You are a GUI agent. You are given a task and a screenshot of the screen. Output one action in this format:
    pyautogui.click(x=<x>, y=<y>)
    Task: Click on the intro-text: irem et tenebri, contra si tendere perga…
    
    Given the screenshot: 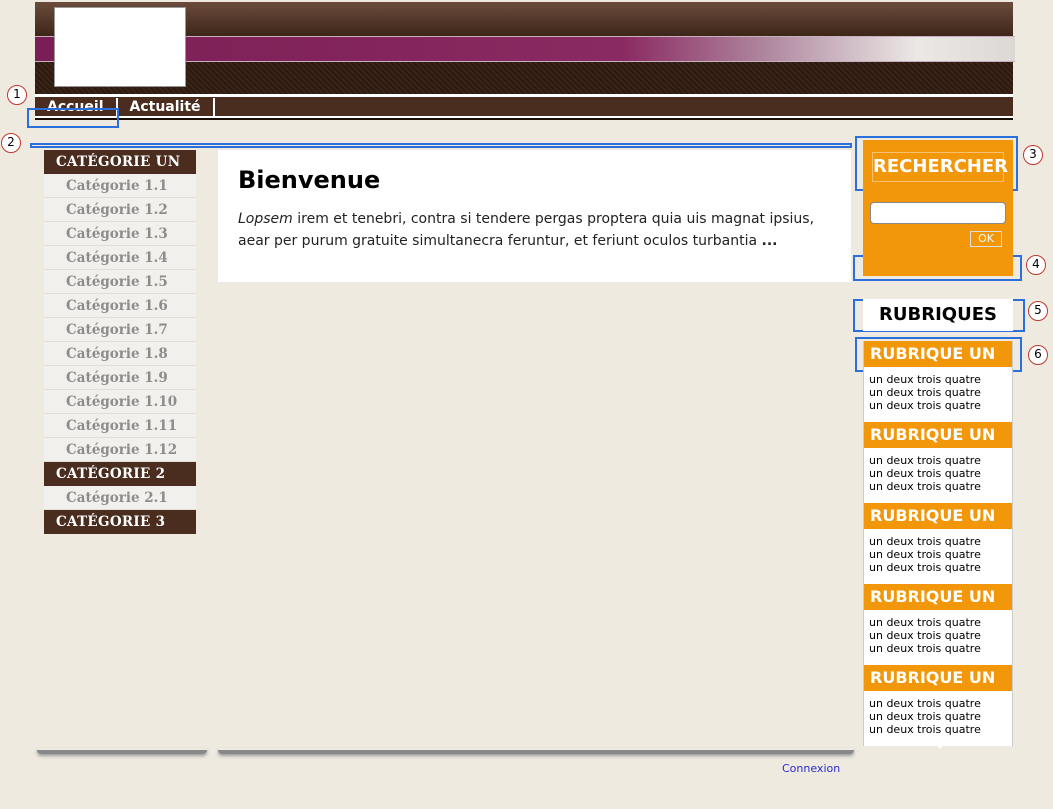 What is the action you would take?
    pyautogui.click(x=526, y=230)
    